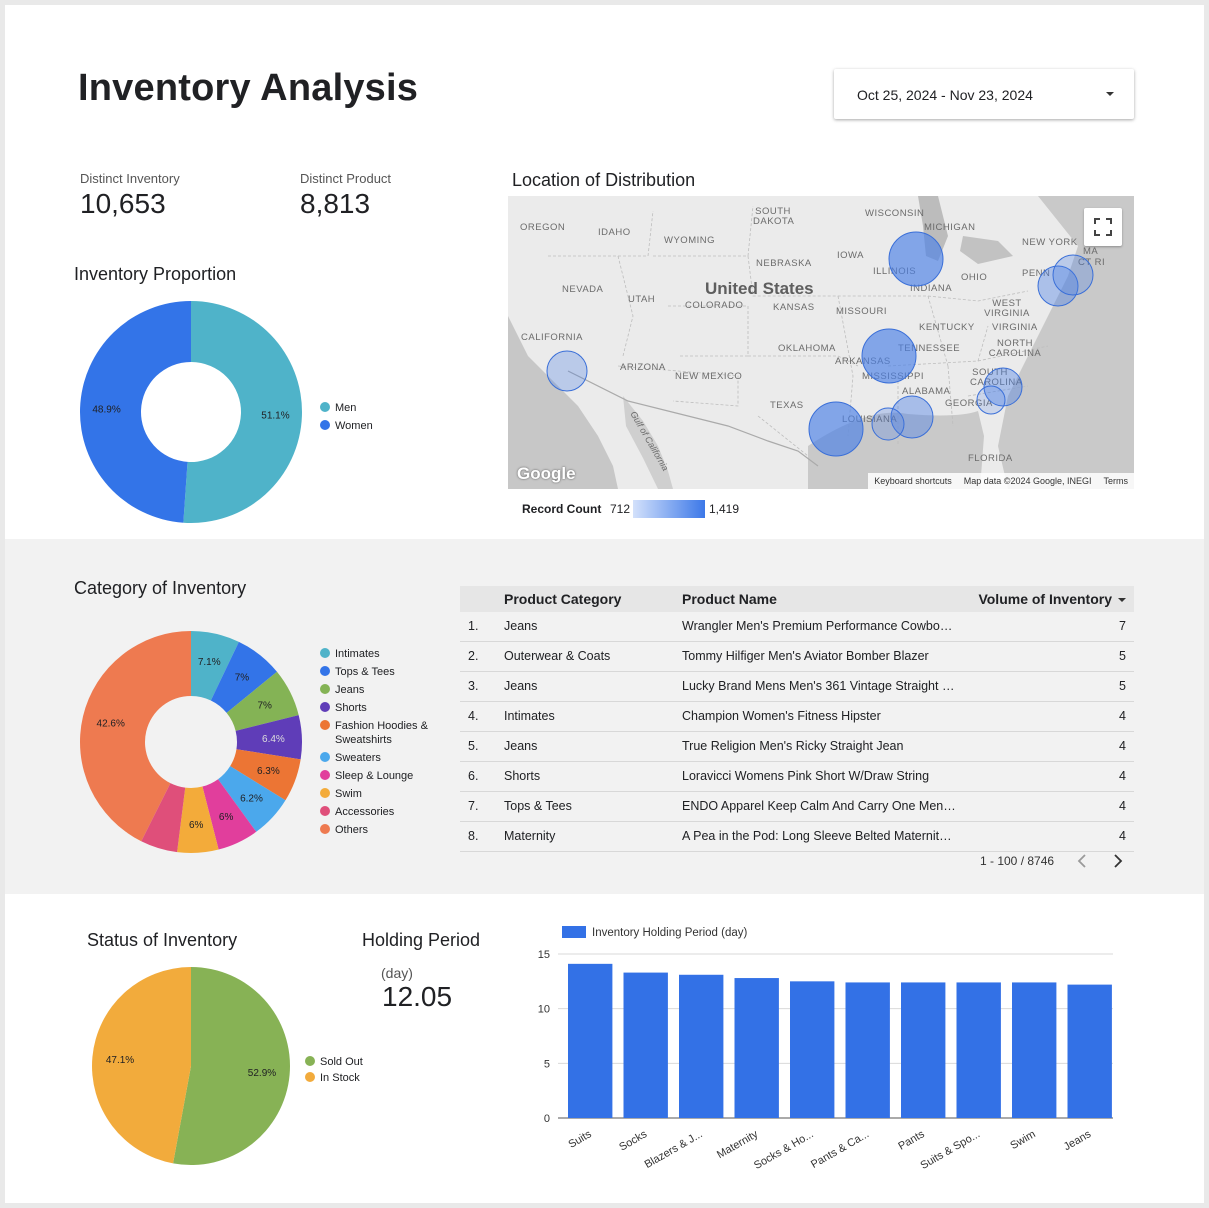 This screenshot has width=1209, height=1208. Describe the element at coordinates (348, 794) in the screenshot. I see `legend-item-swim: Swim` at that location.